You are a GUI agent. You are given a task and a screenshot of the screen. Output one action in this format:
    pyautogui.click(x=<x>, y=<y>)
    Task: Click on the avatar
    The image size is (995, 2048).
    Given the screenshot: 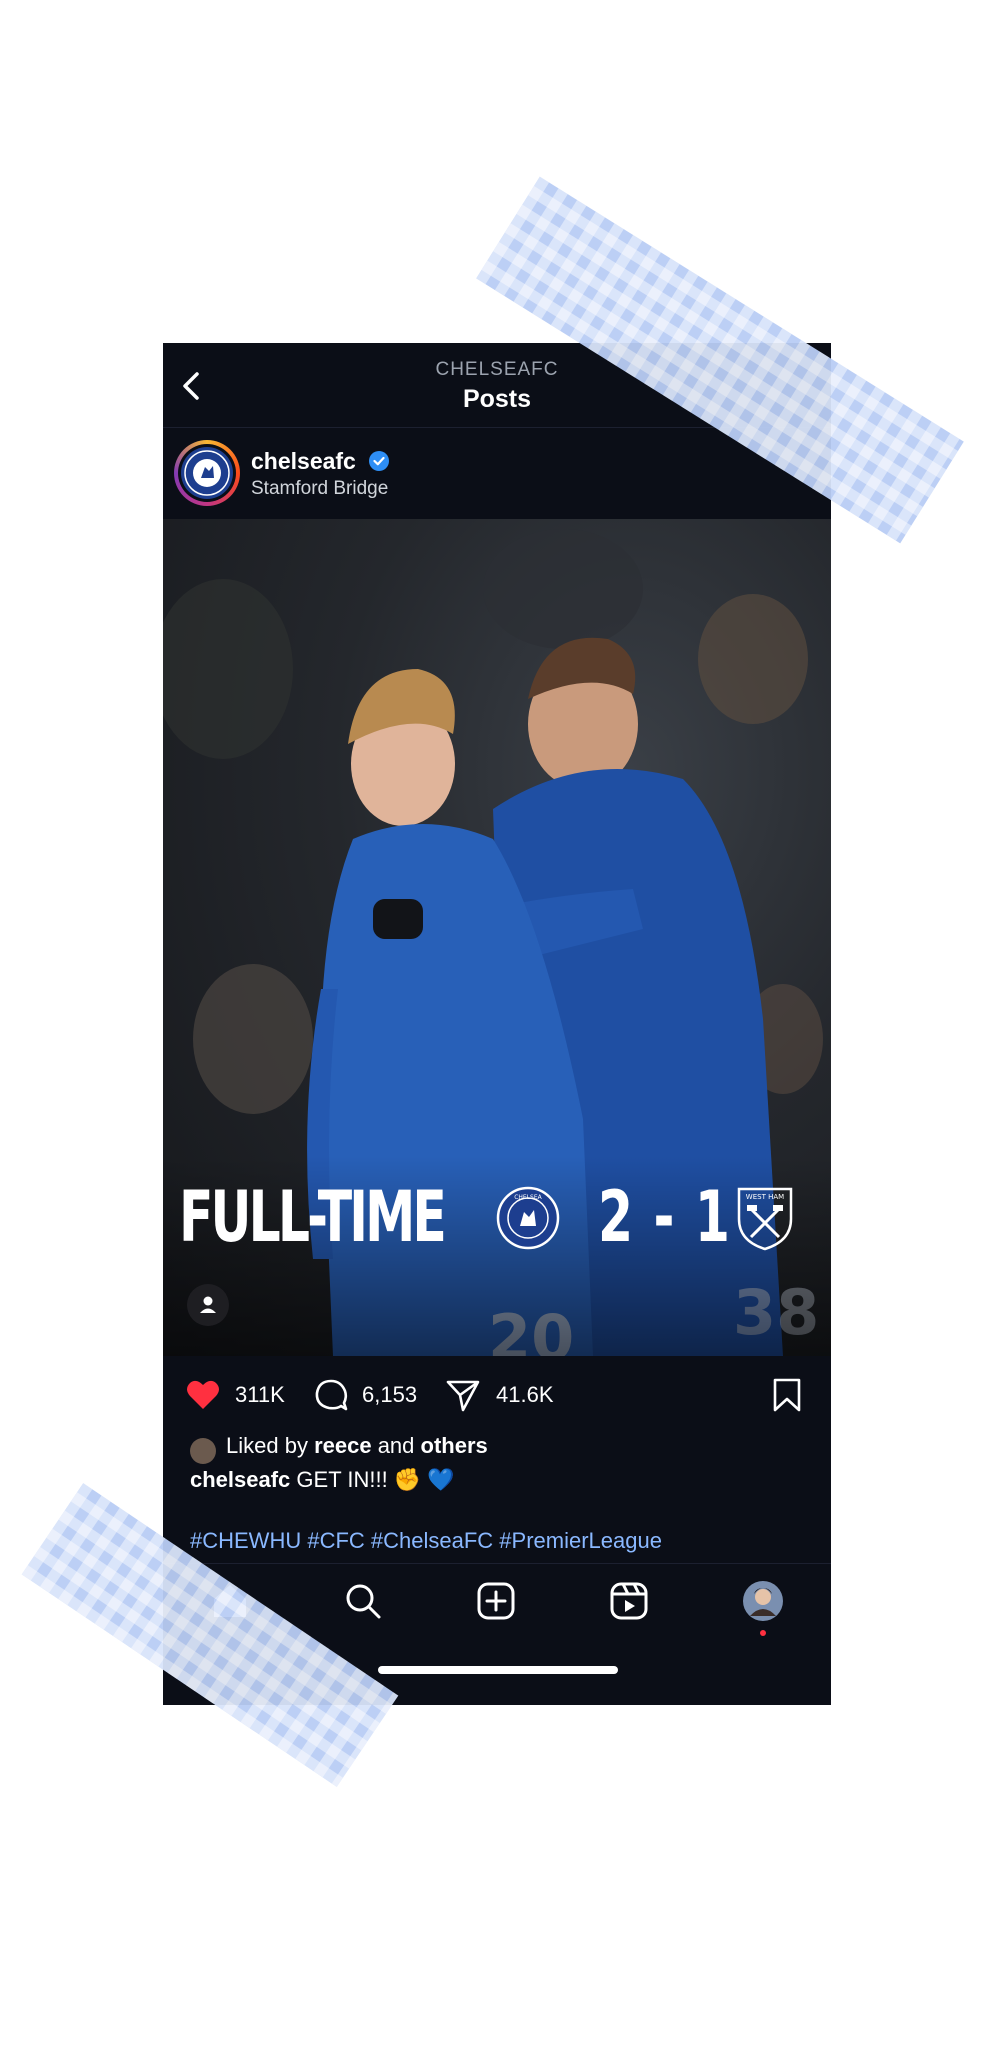 What is the action you would take?
    pyautogui.click(x=207, y=473)
    